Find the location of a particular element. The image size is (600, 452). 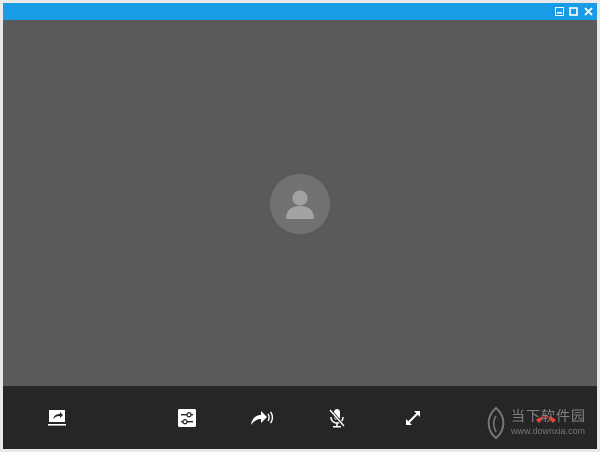

avatar is located at coordinates (300, 204).